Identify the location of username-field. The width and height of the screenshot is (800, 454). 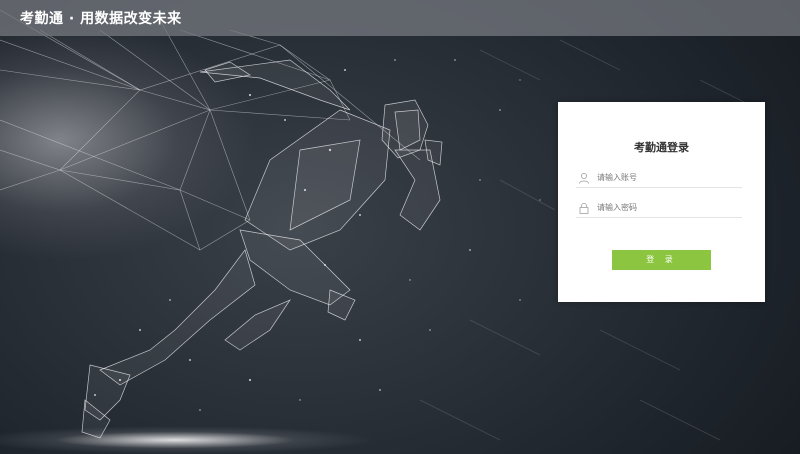
(659, 178).